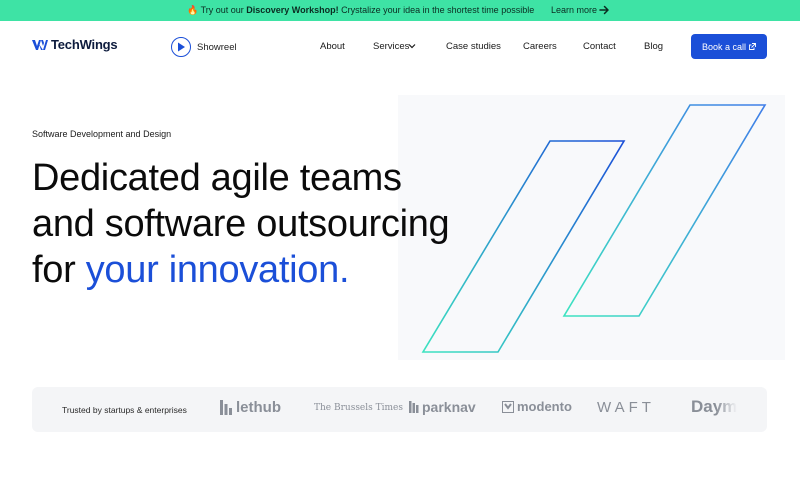 The image size is (800, 480). Describe the element at coordinates (217, 270) in the screenshot. I see `headline-accent: your innovation.` at that location.